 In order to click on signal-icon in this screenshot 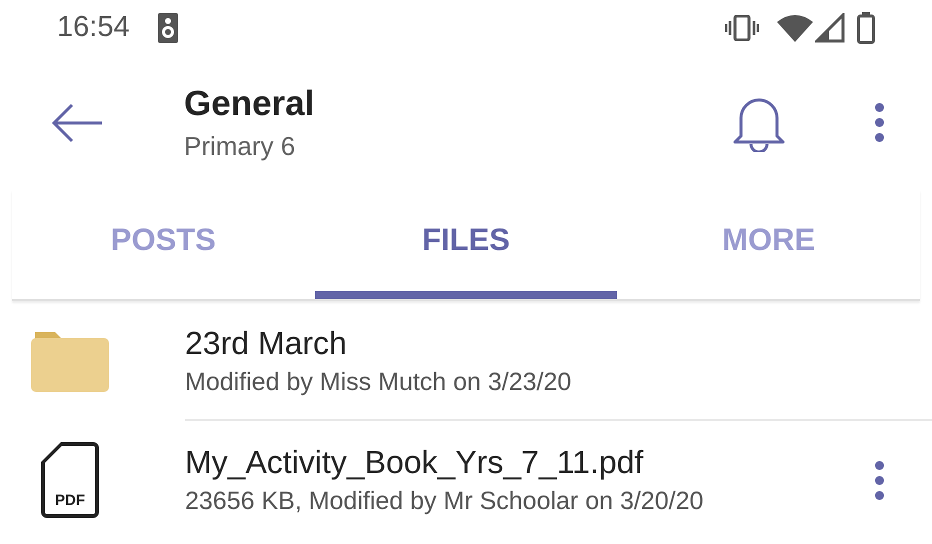, I will do `click(830, 27)`.